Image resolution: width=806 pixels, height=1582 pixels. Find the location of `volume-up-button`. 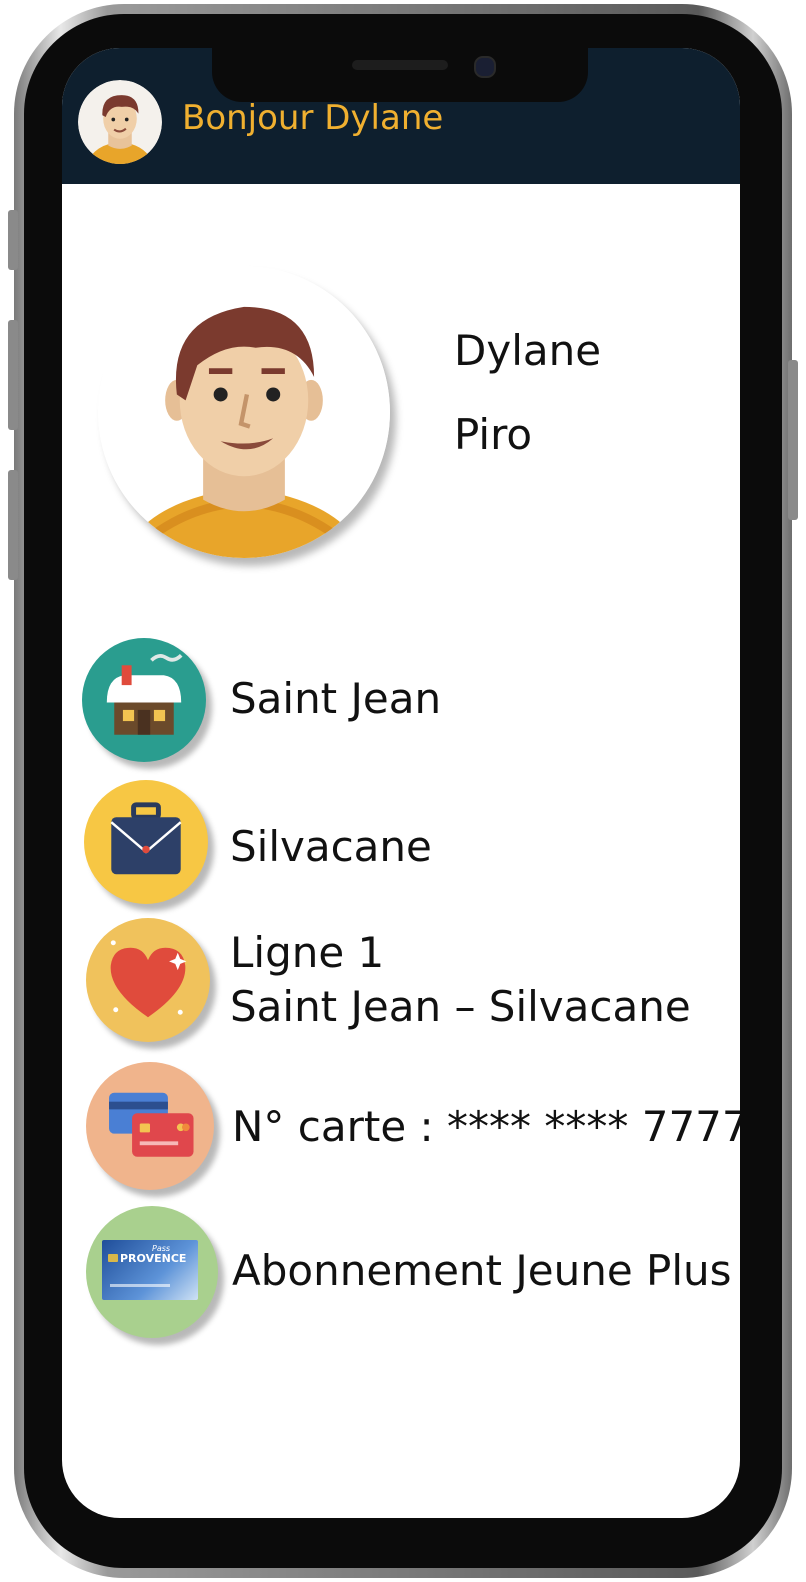

volume-up-button is located at coordinates (13, 375).